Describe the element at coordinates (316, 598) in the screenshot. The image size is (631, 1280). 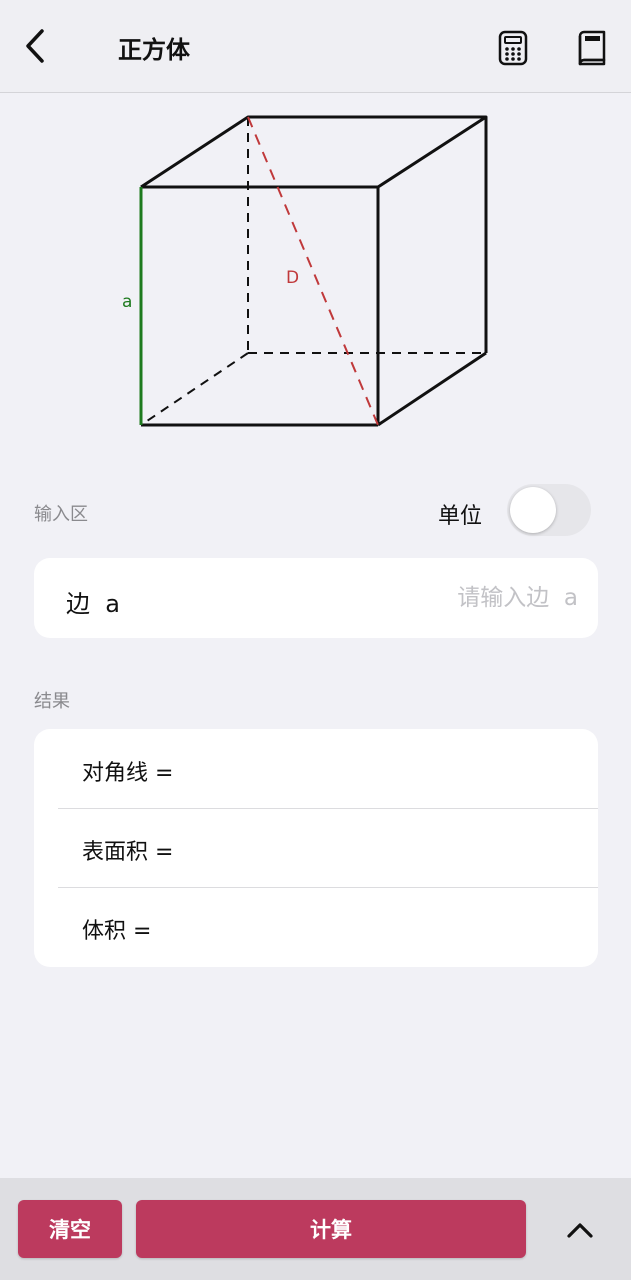
I see `input-card: 边 a` at that location.